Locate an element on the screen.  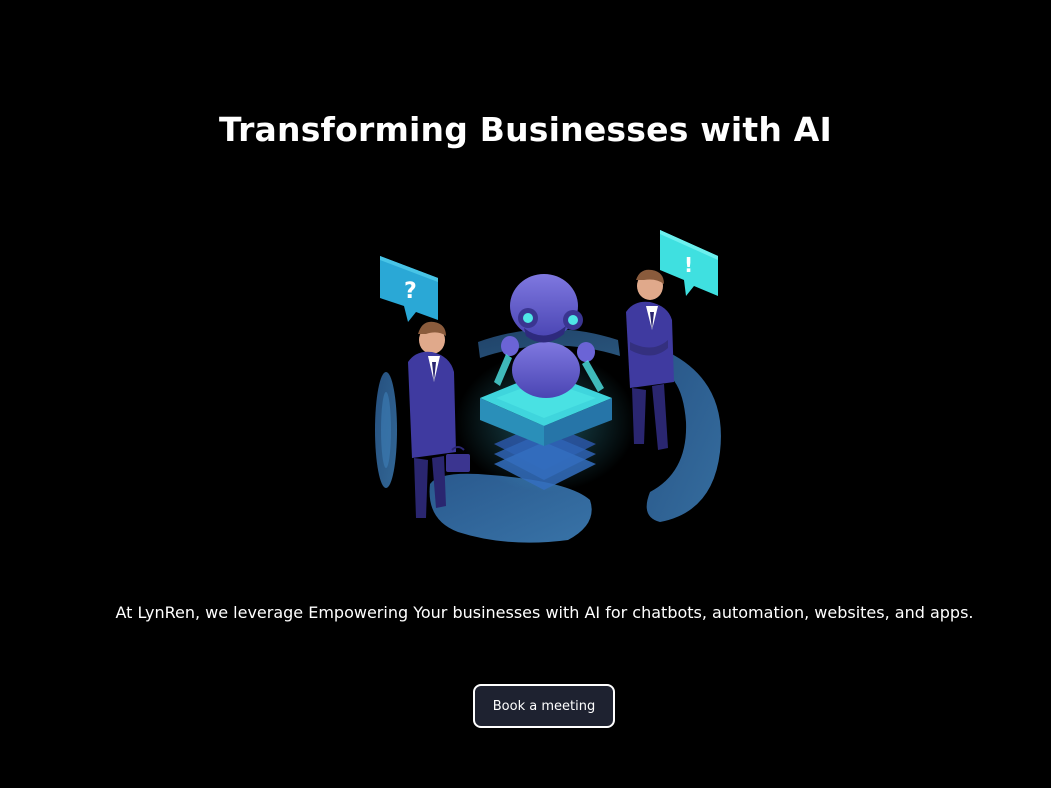
question-mark: ? is located at coordinates (410, 291).